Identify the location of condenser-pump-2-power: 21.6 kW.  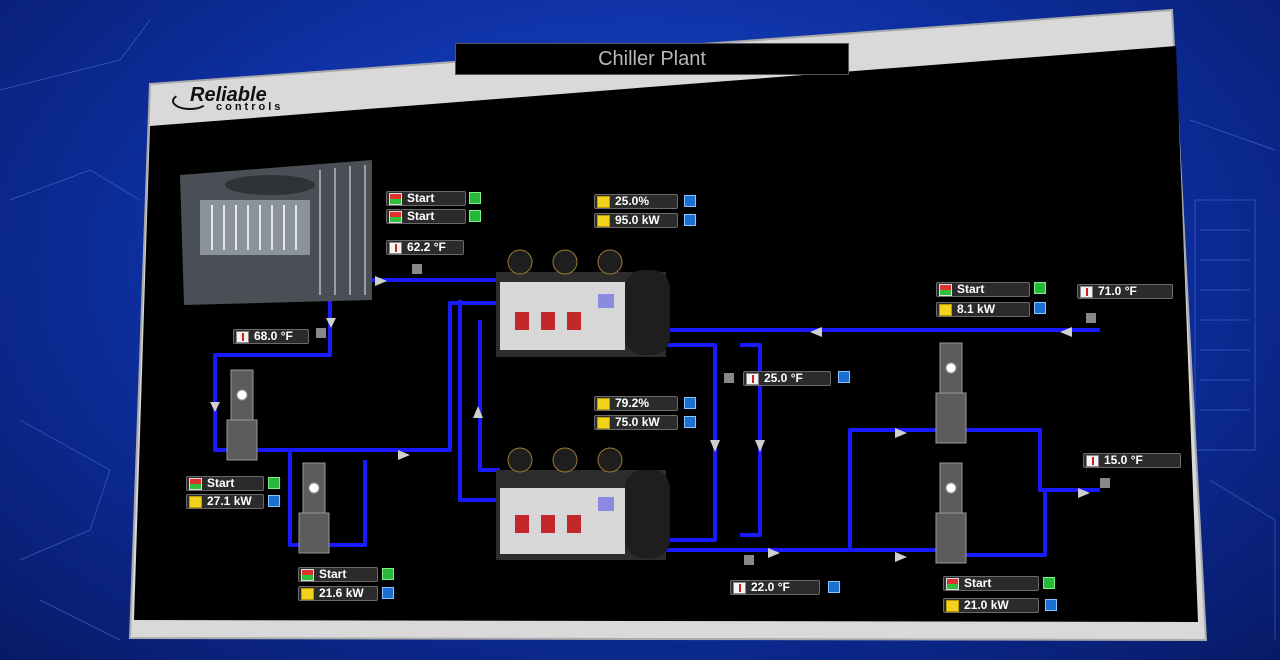
(338, 593).